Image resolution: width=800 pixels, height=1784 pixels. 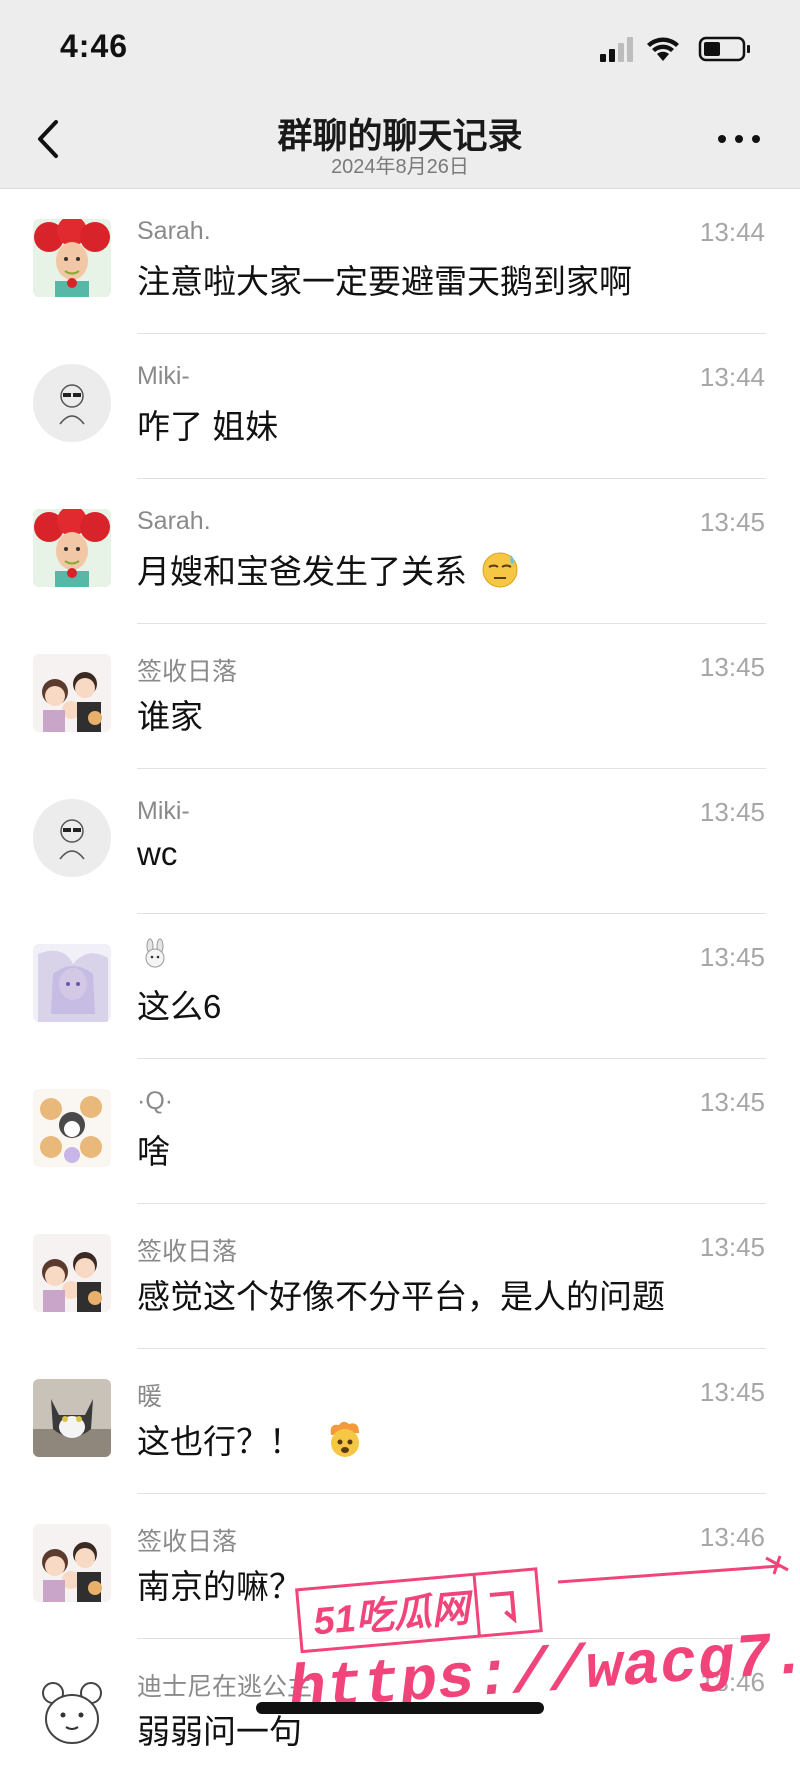 What do you see at coordinates (153, 1151) in the screenshot?
I see `message-text: 啥` at bounding box center [153, 1151].